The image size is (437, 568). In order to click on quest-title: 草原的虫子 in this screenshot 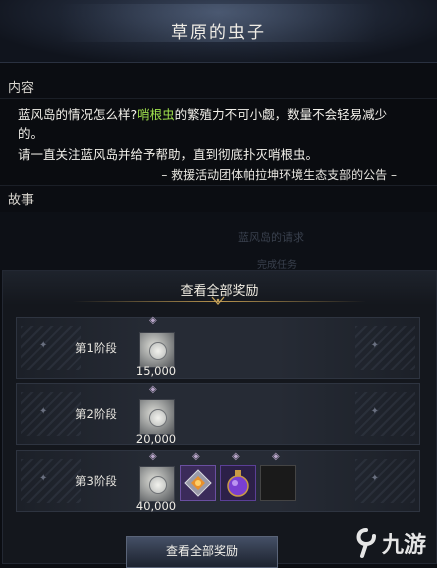, I will do `click(218, 33)`.